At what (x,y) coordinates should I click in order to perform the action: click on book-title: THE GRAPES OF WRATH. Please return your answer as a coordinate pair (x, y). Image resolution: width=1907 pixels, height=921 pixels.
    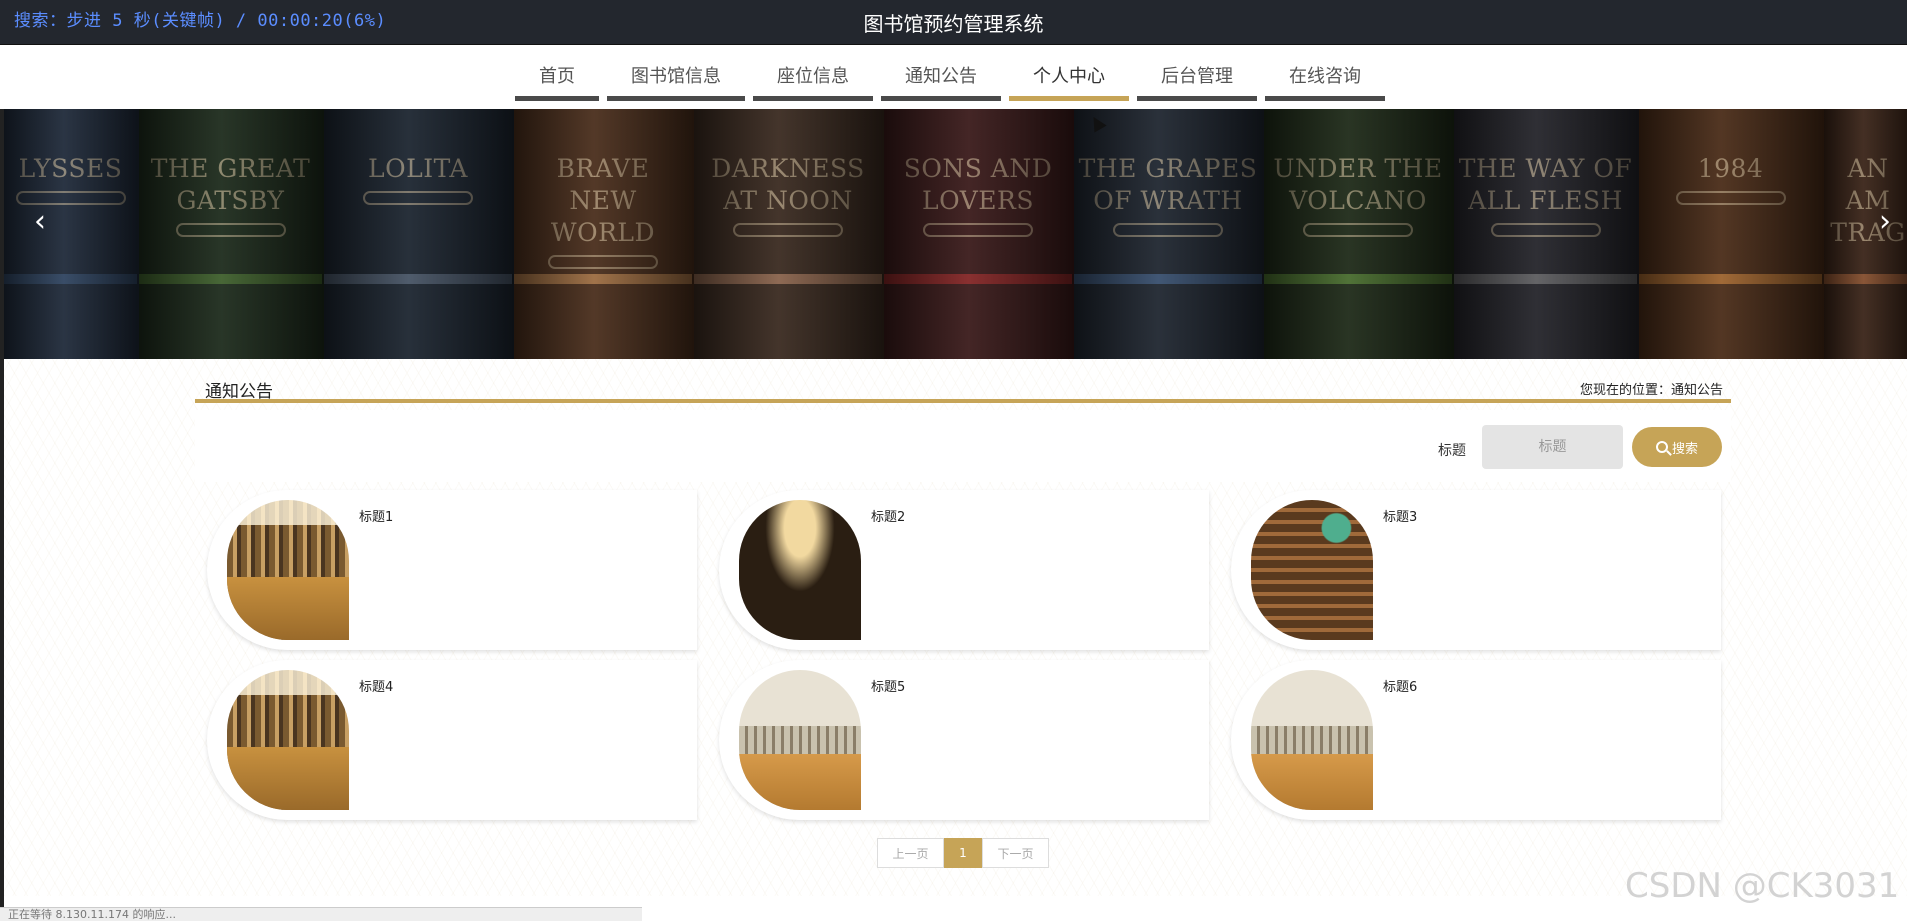
    Looking at the image, I should click on (1168, 184).